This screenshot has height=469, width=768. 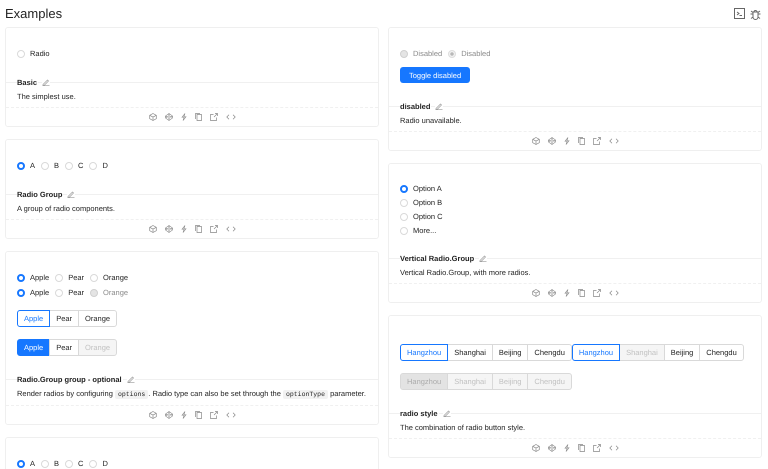 I want to click on page-title: Examples, so click(x=33, y=13).